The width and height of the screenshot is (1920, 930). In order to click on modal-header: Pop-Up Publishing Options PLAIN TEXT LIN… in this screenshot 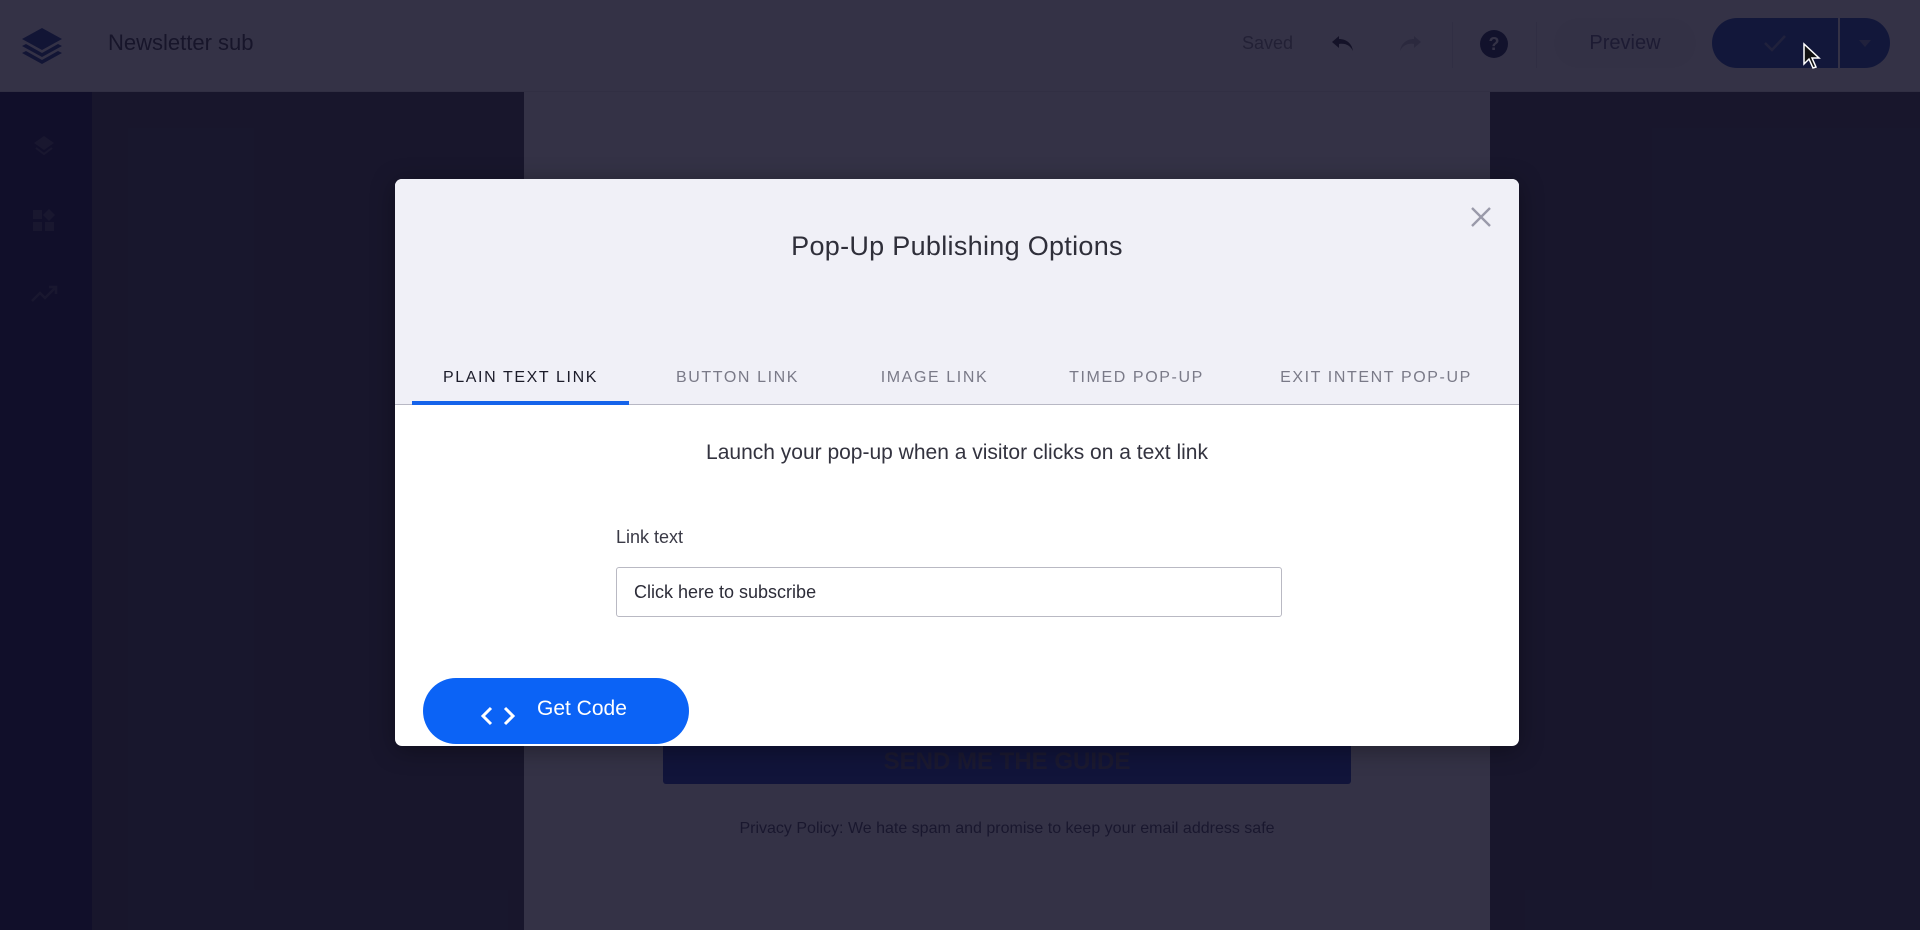, I will do `click(957, 292)`.